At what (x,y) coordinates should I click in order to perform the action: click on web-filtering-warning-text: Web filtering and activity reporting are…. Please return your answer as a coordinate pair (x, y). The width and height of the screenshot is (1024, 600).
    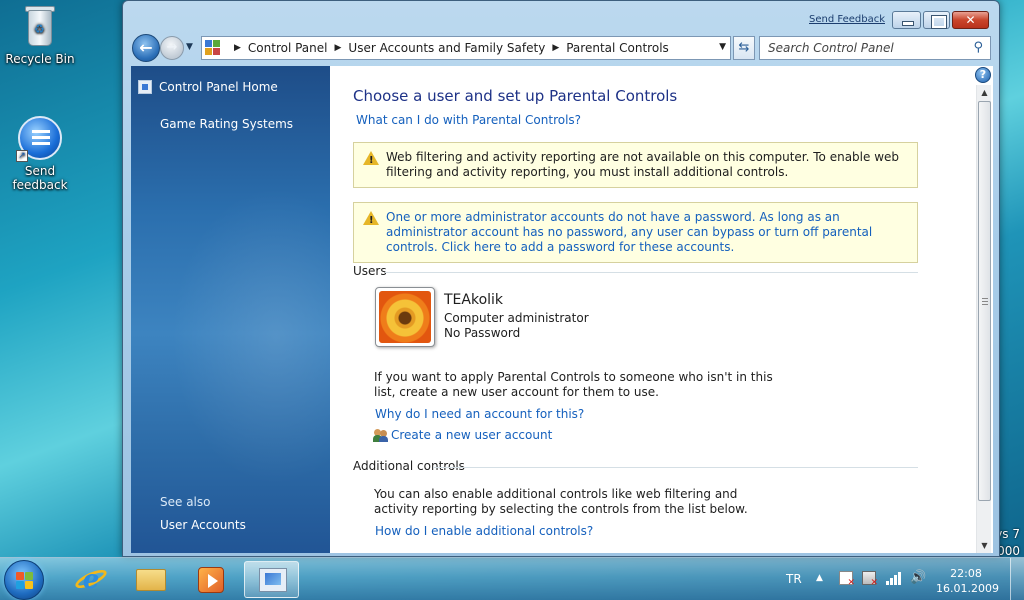
    Looking at the image, I should click on (643, 164).